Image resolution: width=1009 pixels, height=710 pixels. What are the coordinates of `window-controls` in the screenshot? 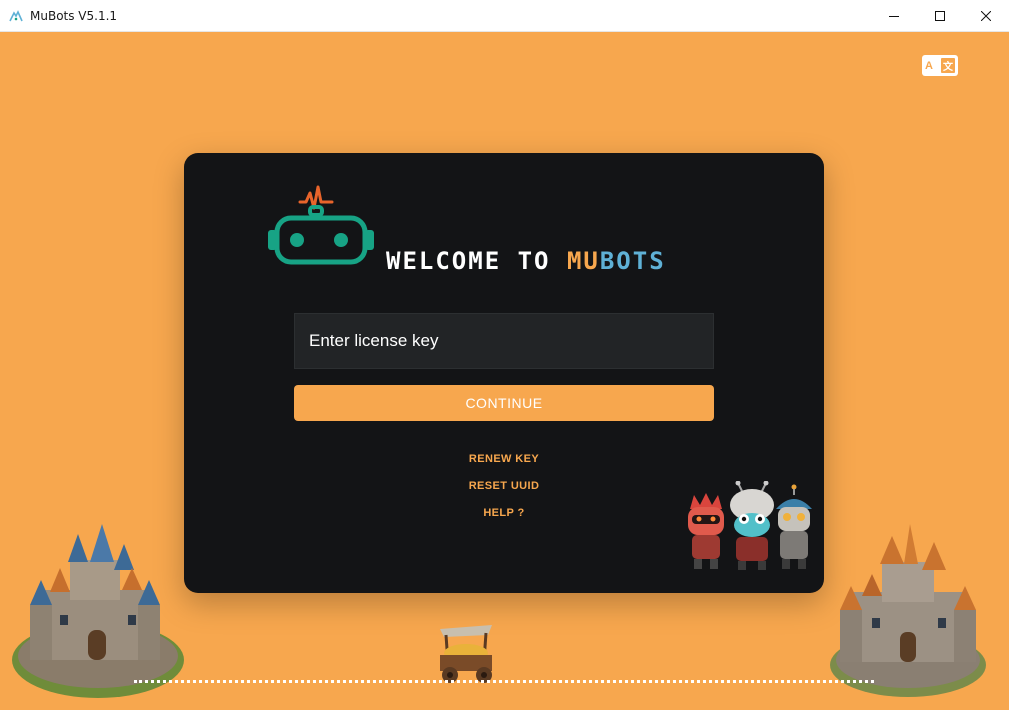 It's located at (940, 16).